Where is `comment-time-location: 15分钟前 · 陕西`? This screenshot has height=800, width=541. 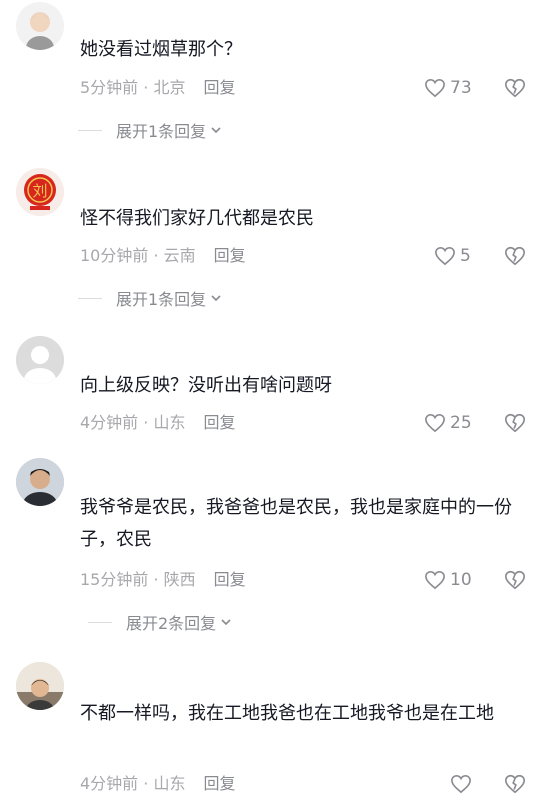 comment-time-location: 15分钟前 · 陕西 is located at coordinates (138, 579).